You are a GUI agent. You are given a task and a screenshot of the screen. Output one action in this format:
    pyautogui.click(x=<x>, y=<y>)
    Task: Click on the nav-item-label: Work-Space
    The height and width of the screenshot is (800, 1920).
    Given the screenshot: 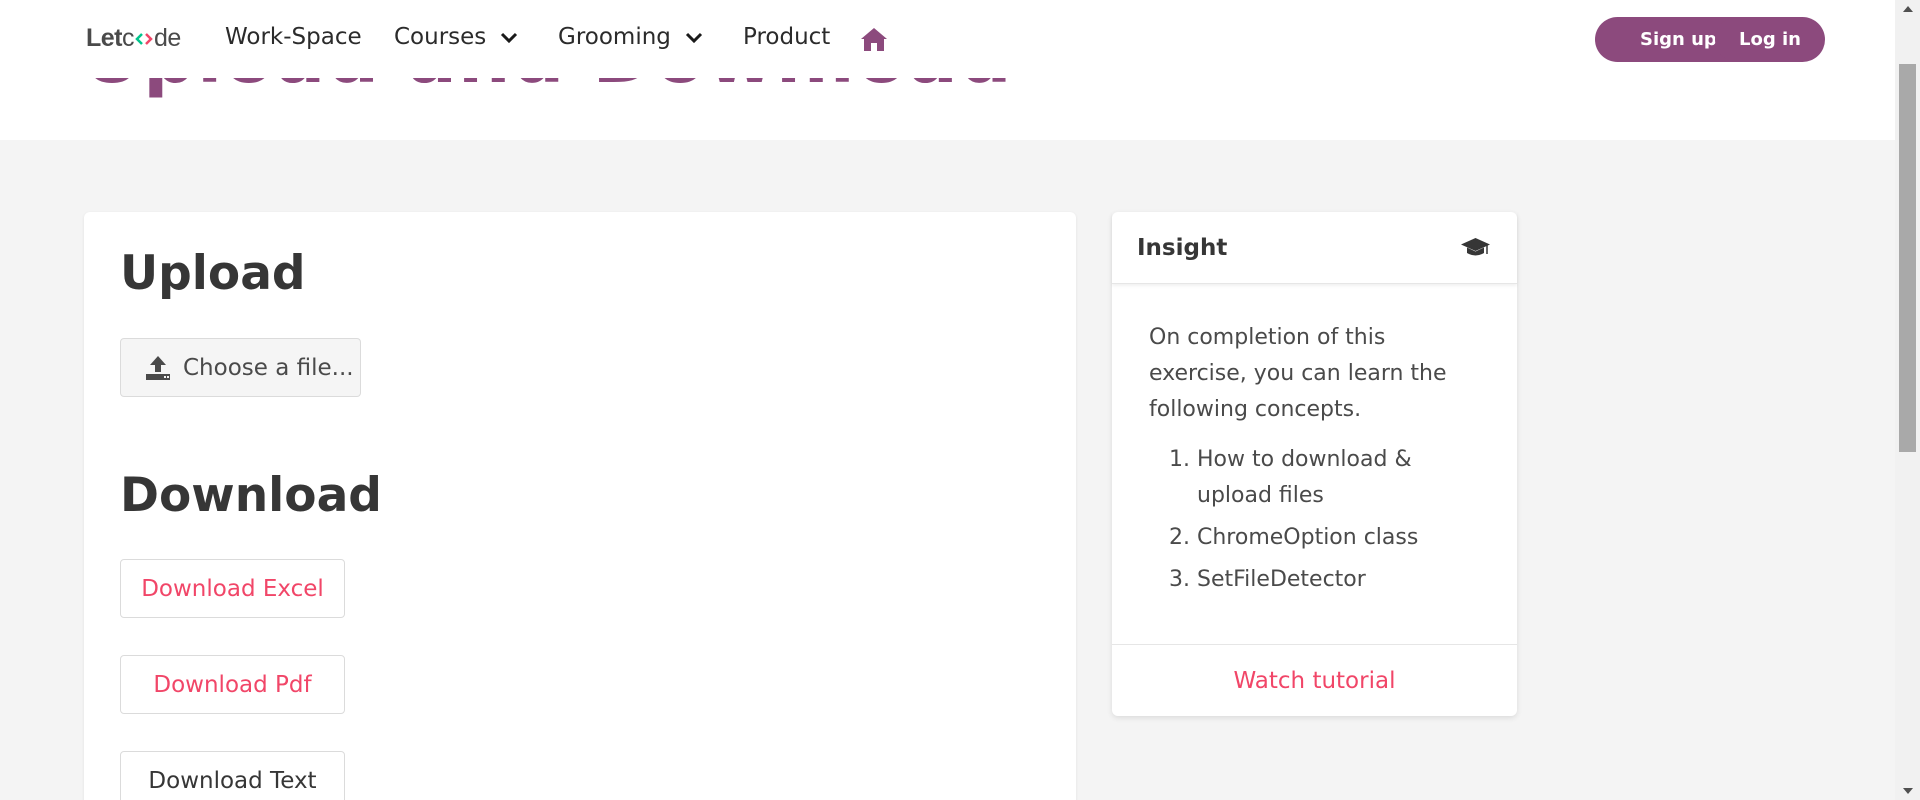 What is the action you would take?
    pyautogui.click(x=293, y=37)
    